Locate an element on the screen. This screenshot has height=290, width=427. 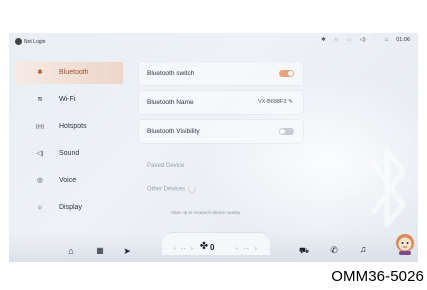
bluetooth-visibility-toggle is located at coordinates (286, 131).